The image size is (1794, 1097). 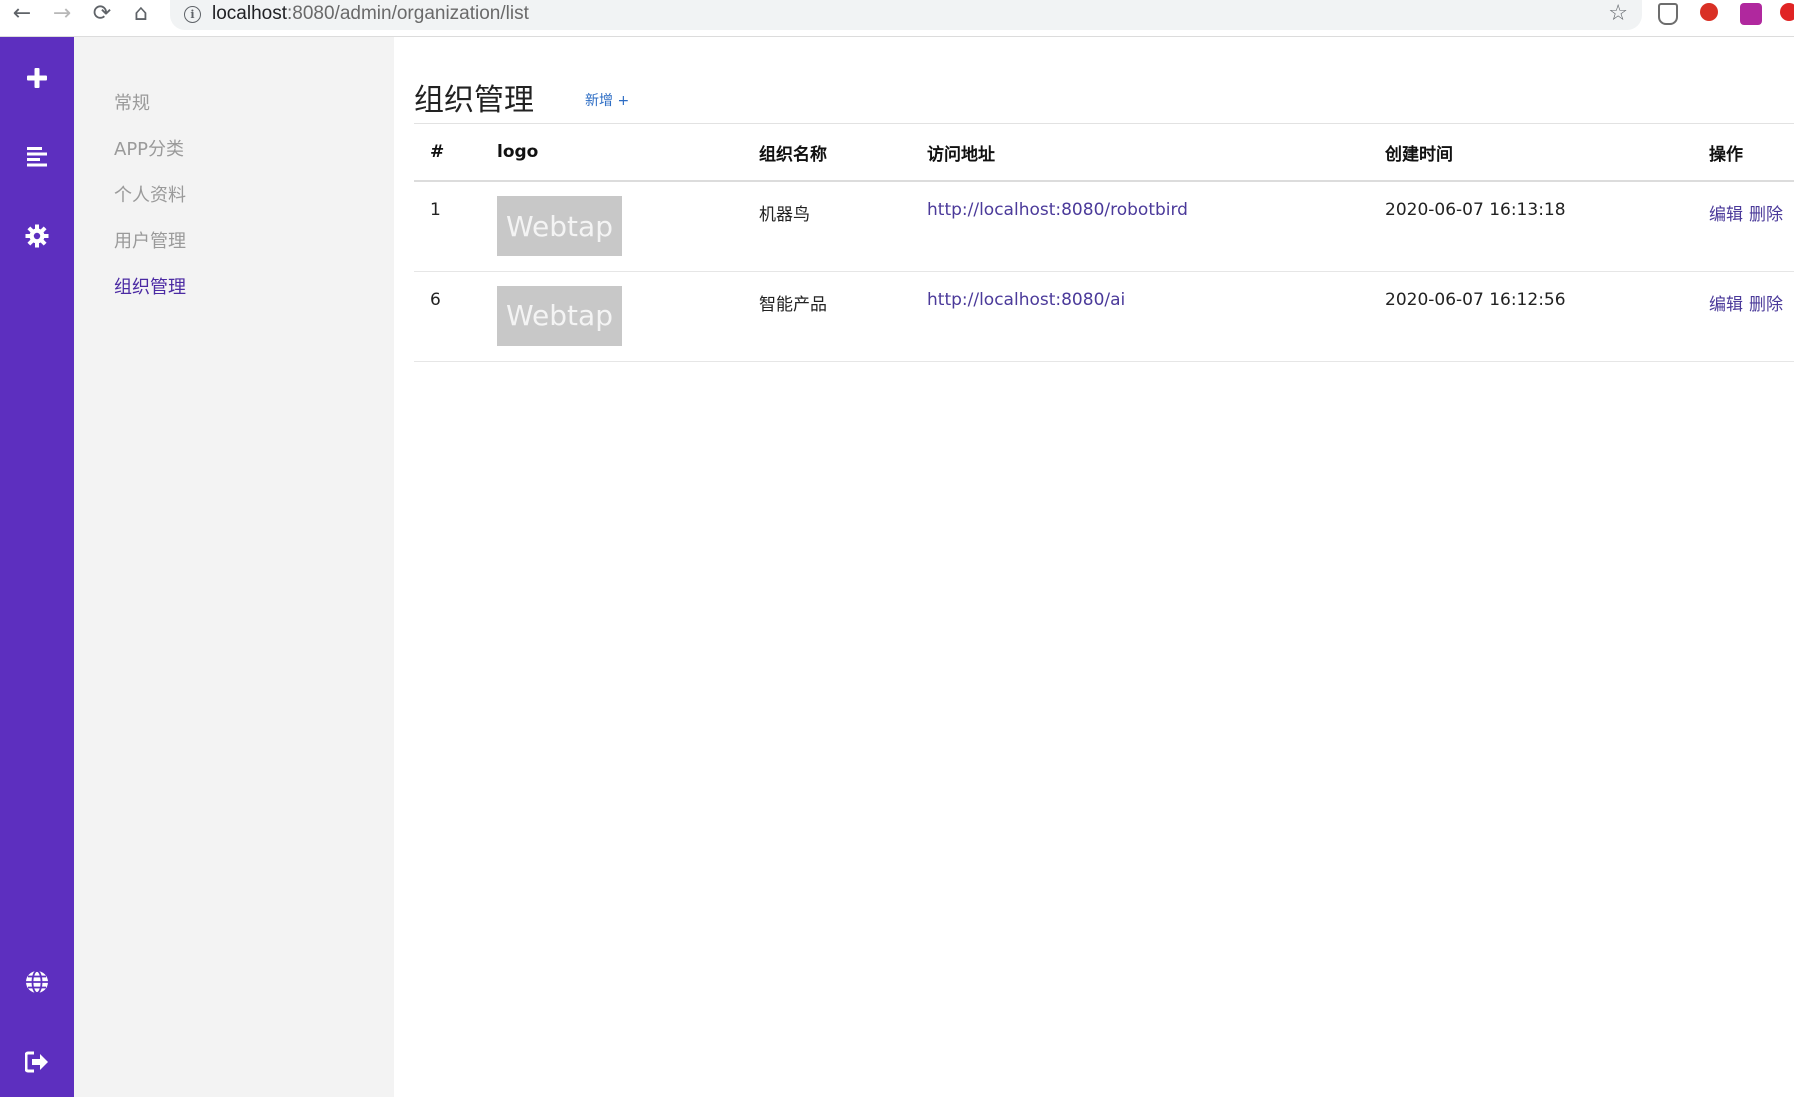 I want to click on column-header-created: 创建时间, so click(x=1531, y=153).